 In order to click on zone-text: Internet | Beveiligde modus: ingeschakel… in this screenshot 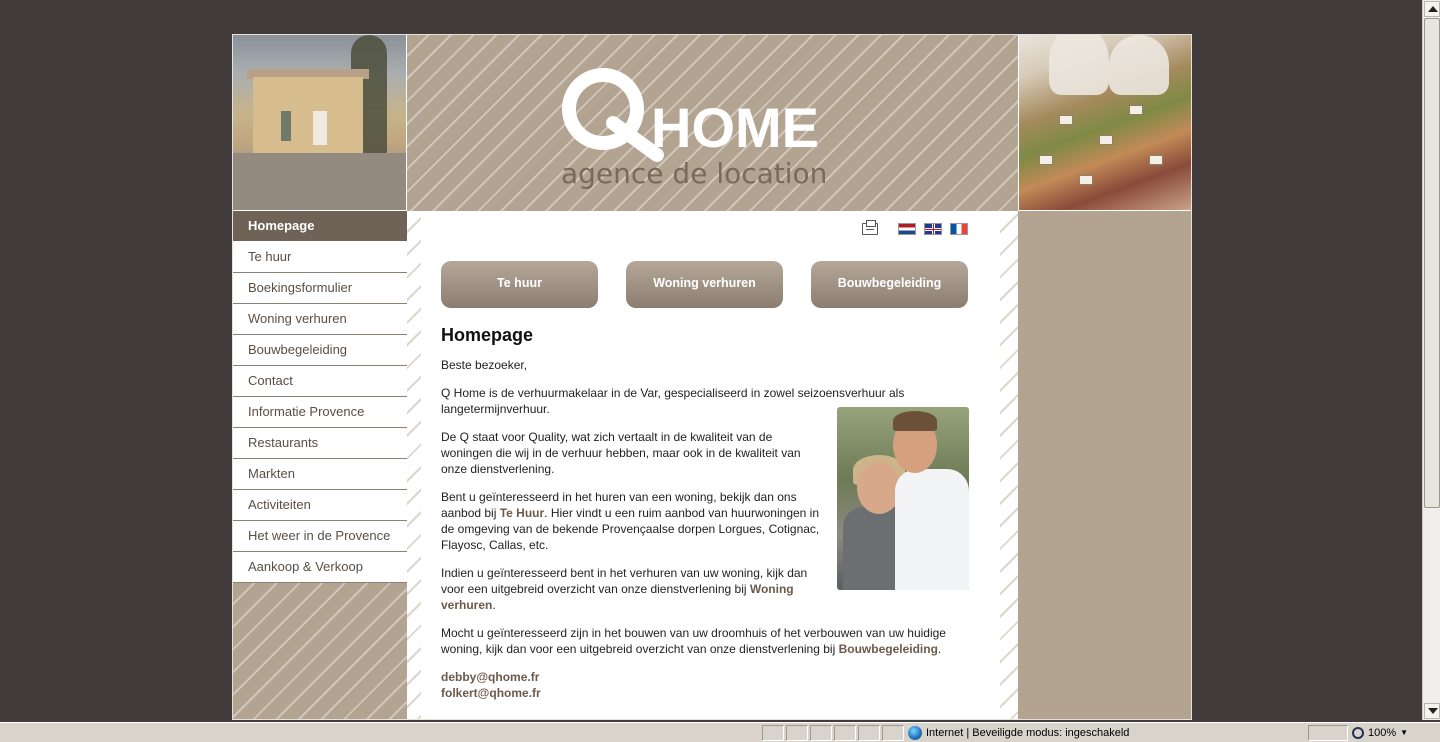, I will do `click(1028, 733)`.